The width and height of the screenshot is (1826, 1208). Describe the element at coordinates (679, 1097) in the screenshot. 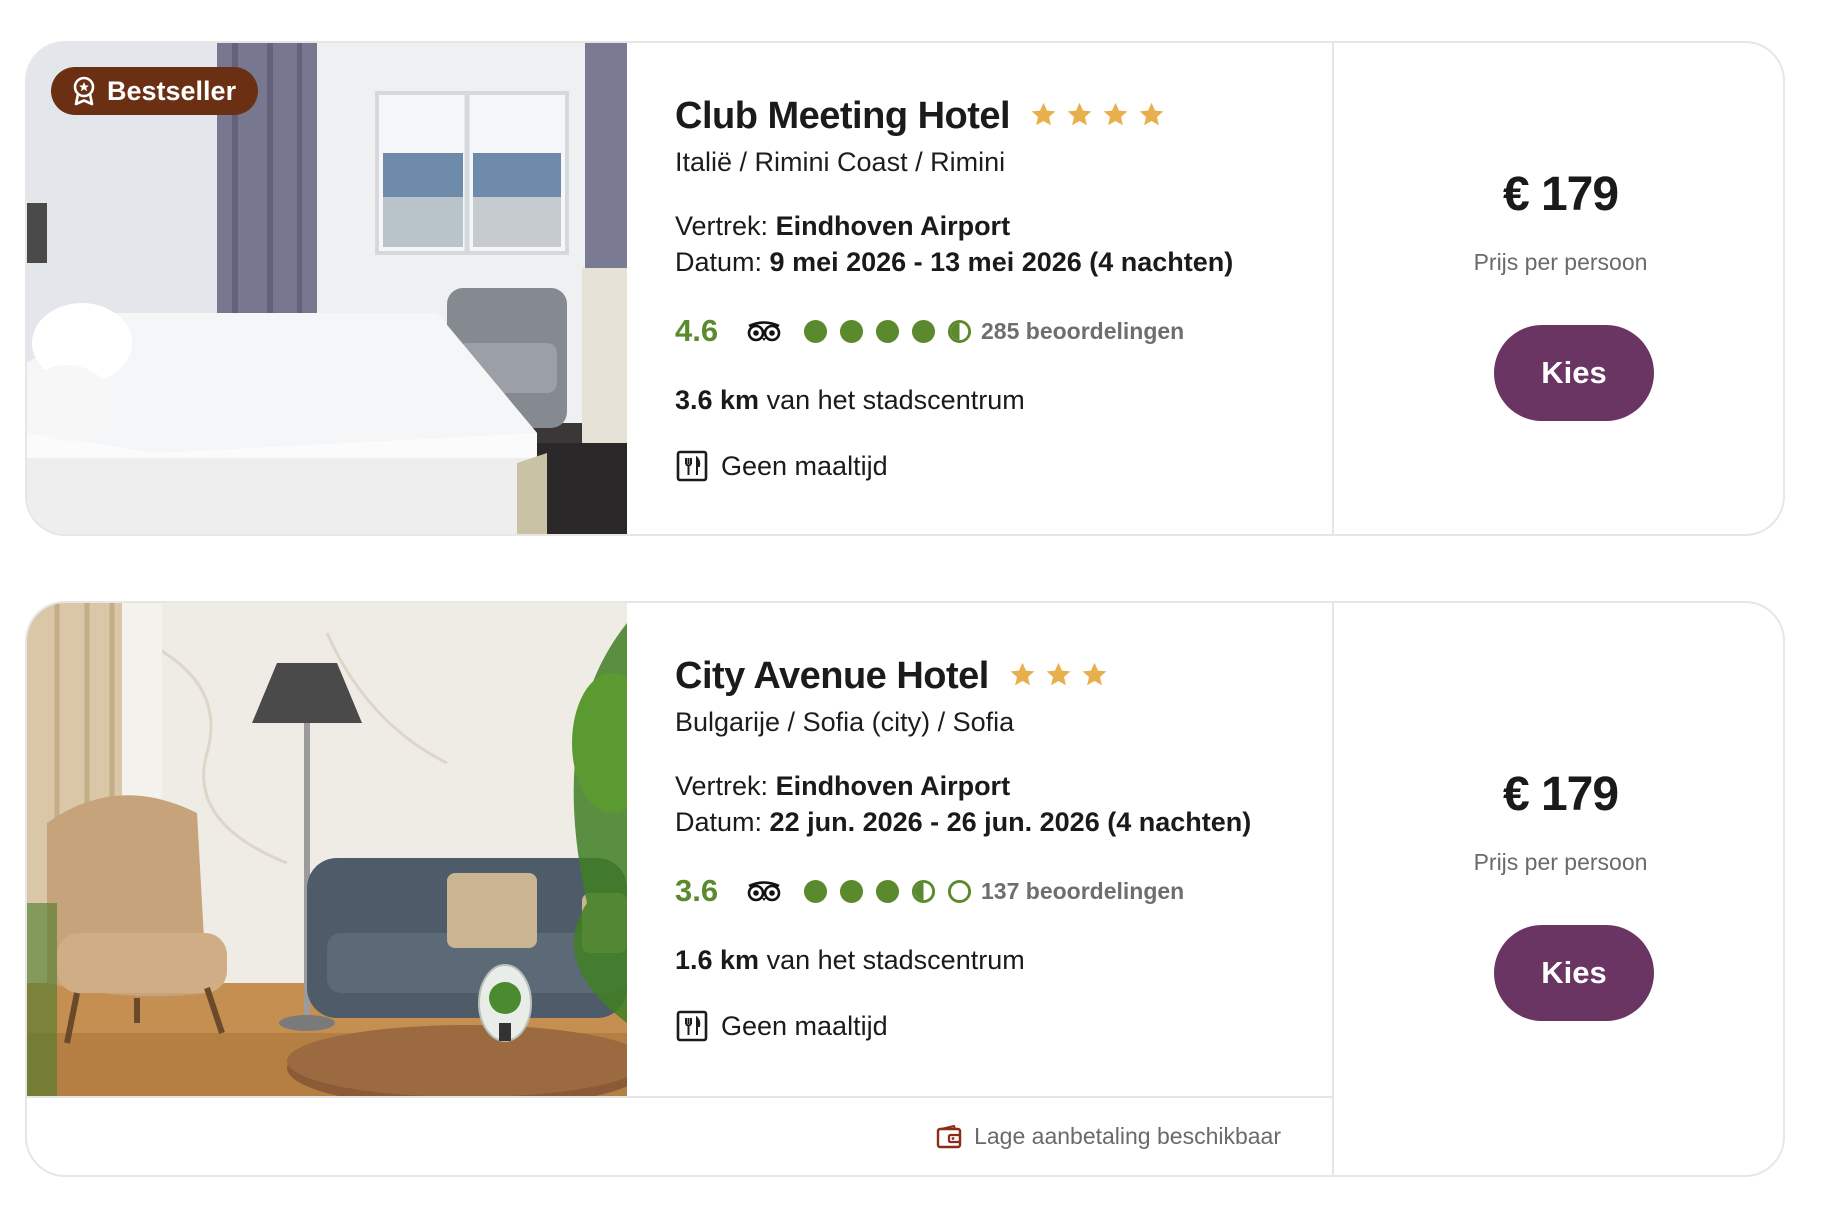

I see `card-footer-divider` at that location.